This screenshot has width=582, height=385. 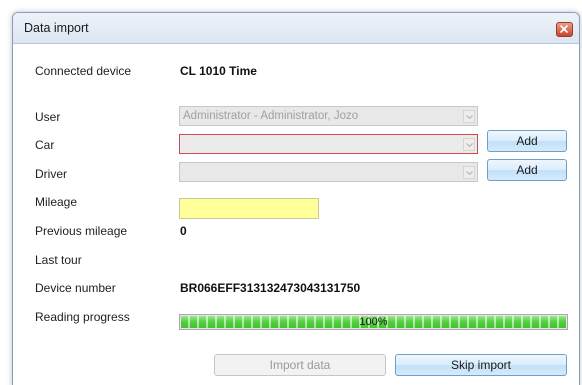 What do you see at coordinates (82, 317) in the screenshot?
I see `reading-progress-label: Reading progress` at bounding box center [82, 317].